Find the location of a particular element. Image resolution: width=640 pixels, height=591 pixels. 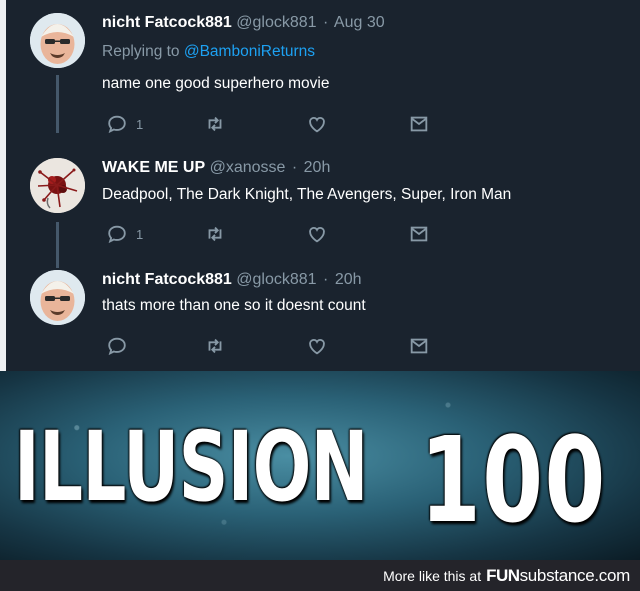

tweet-header: nicht Fatcock881 @glock881 · Aug 30 is located at coordinates (243, 23).